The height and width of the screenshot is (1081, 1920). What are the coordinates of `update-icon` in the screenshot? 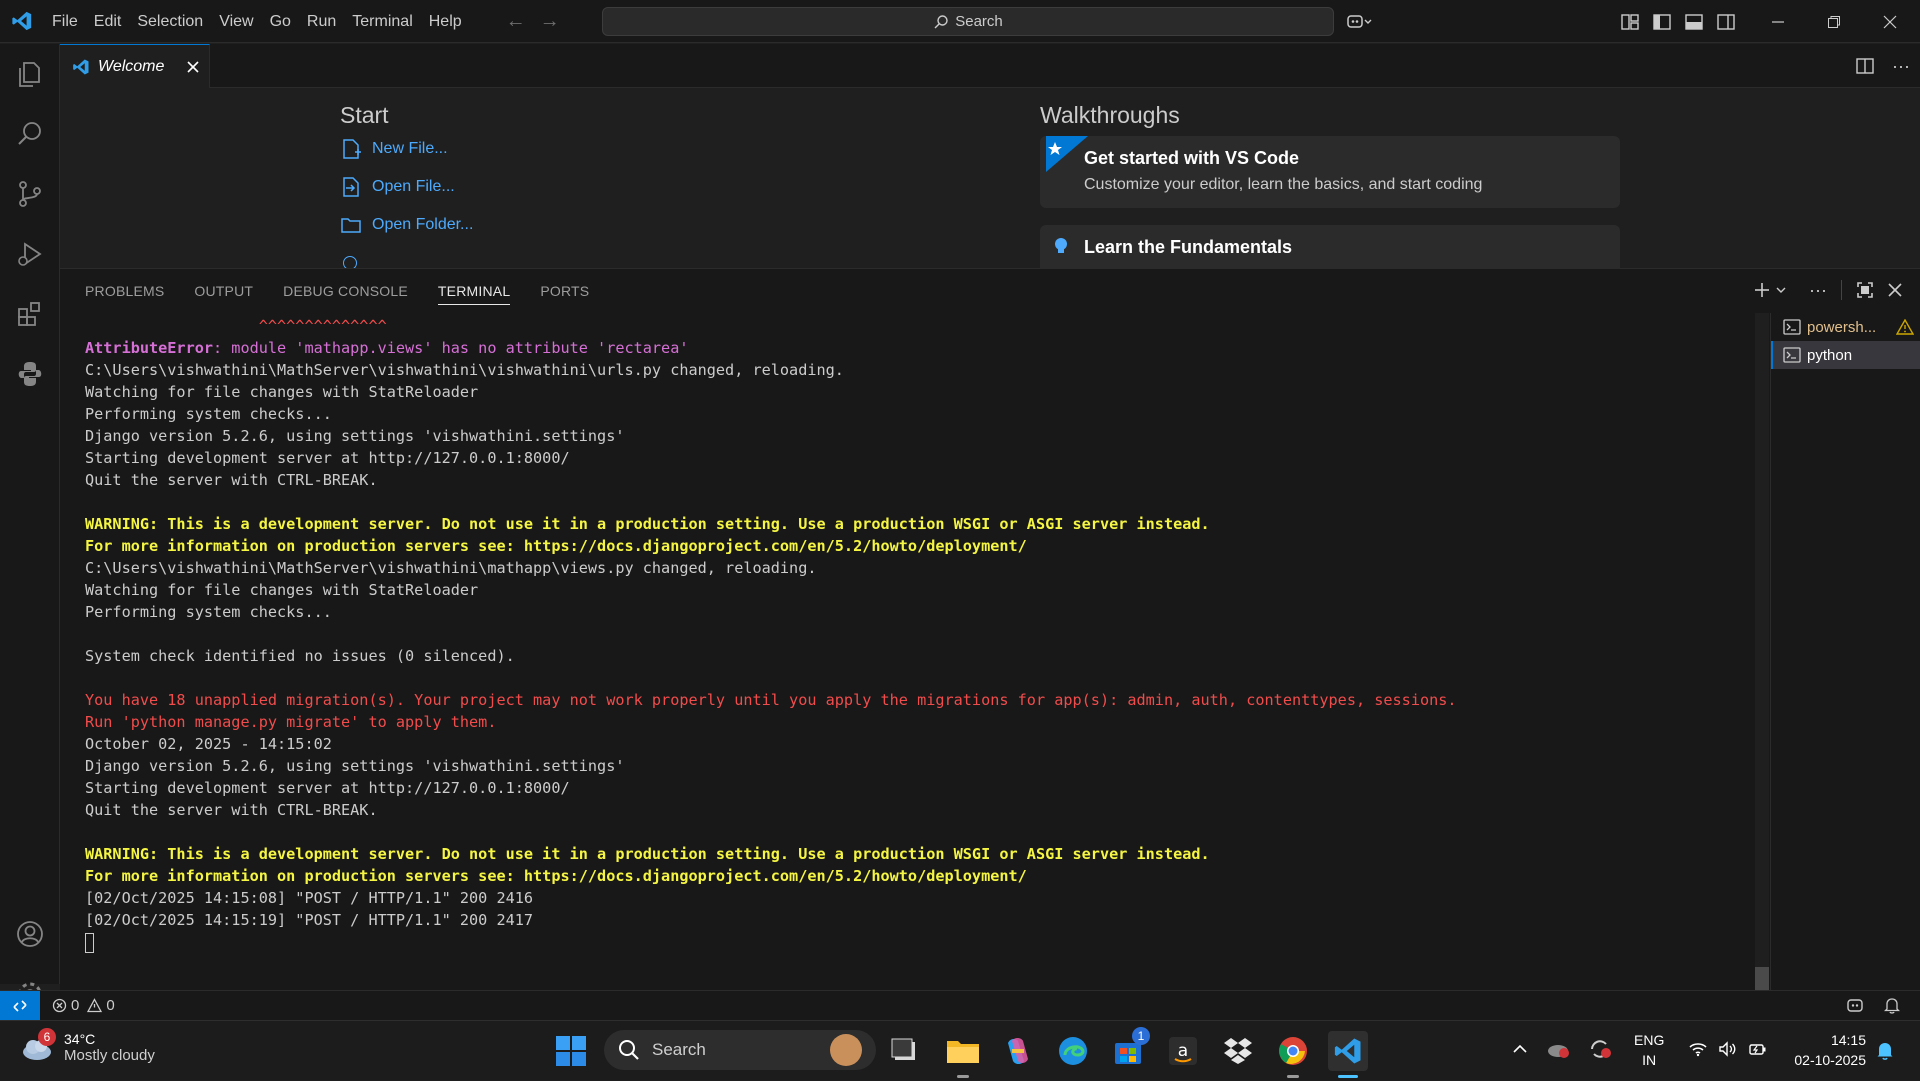 It's located at (1600, 1051).